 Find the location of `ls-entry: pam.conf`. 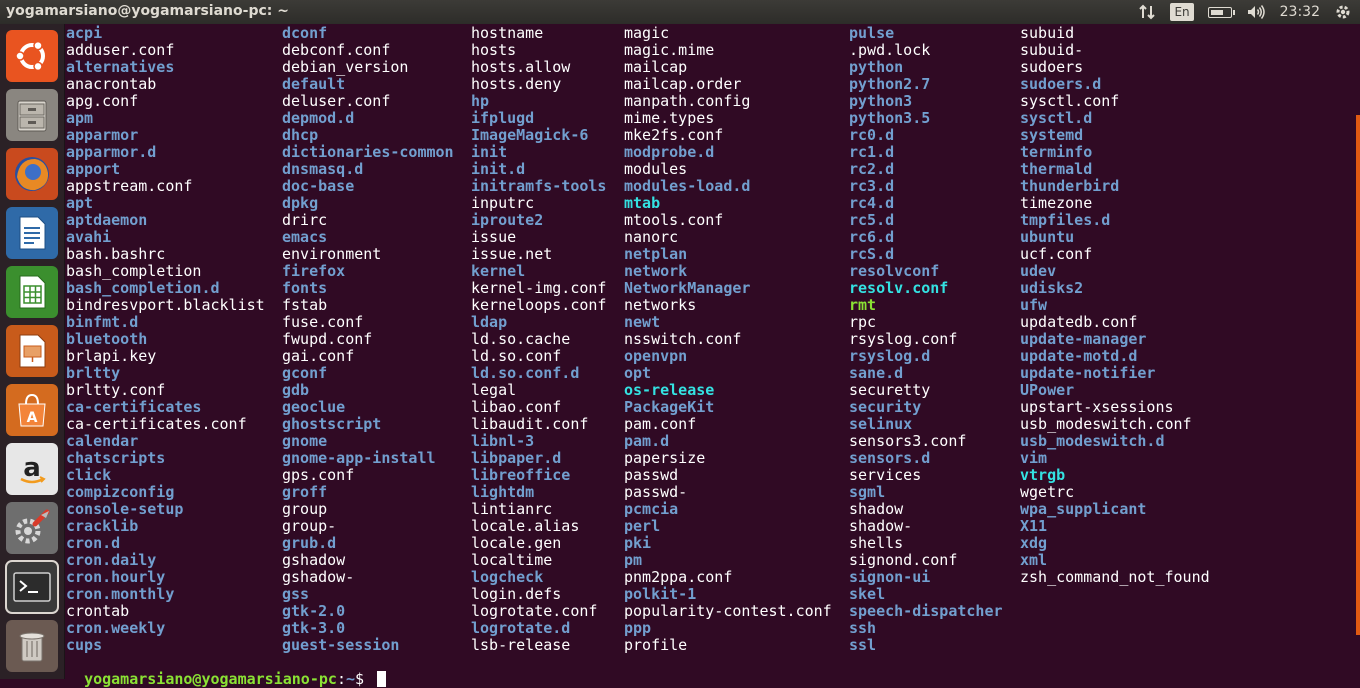

ls-entry: pam.conf is located at coordinates (660, 424).